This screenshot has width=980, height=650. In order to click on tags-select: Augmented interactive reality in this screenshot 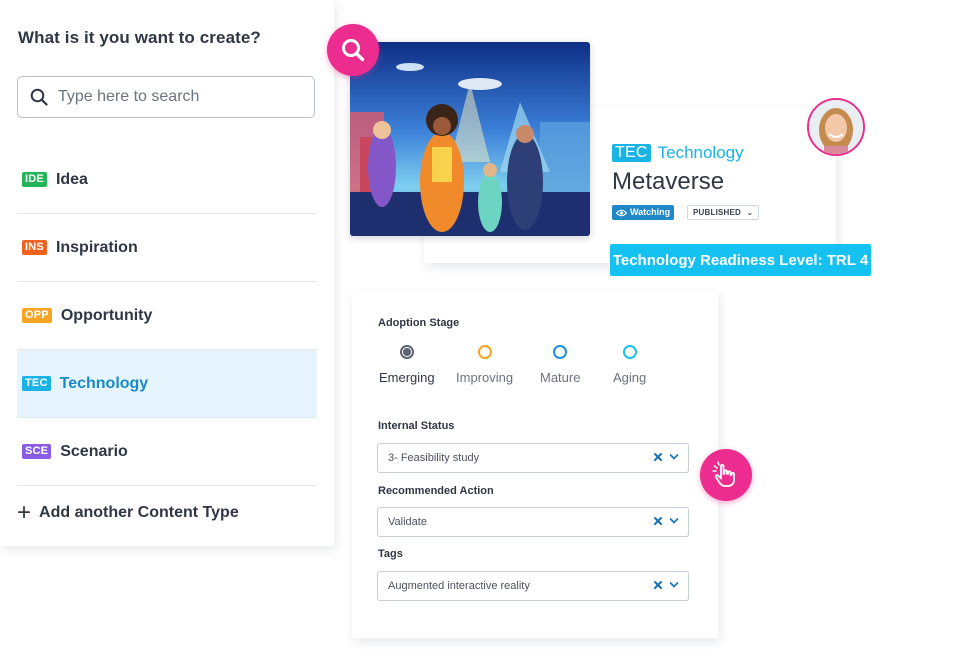, I will do `click(533, 586)`.